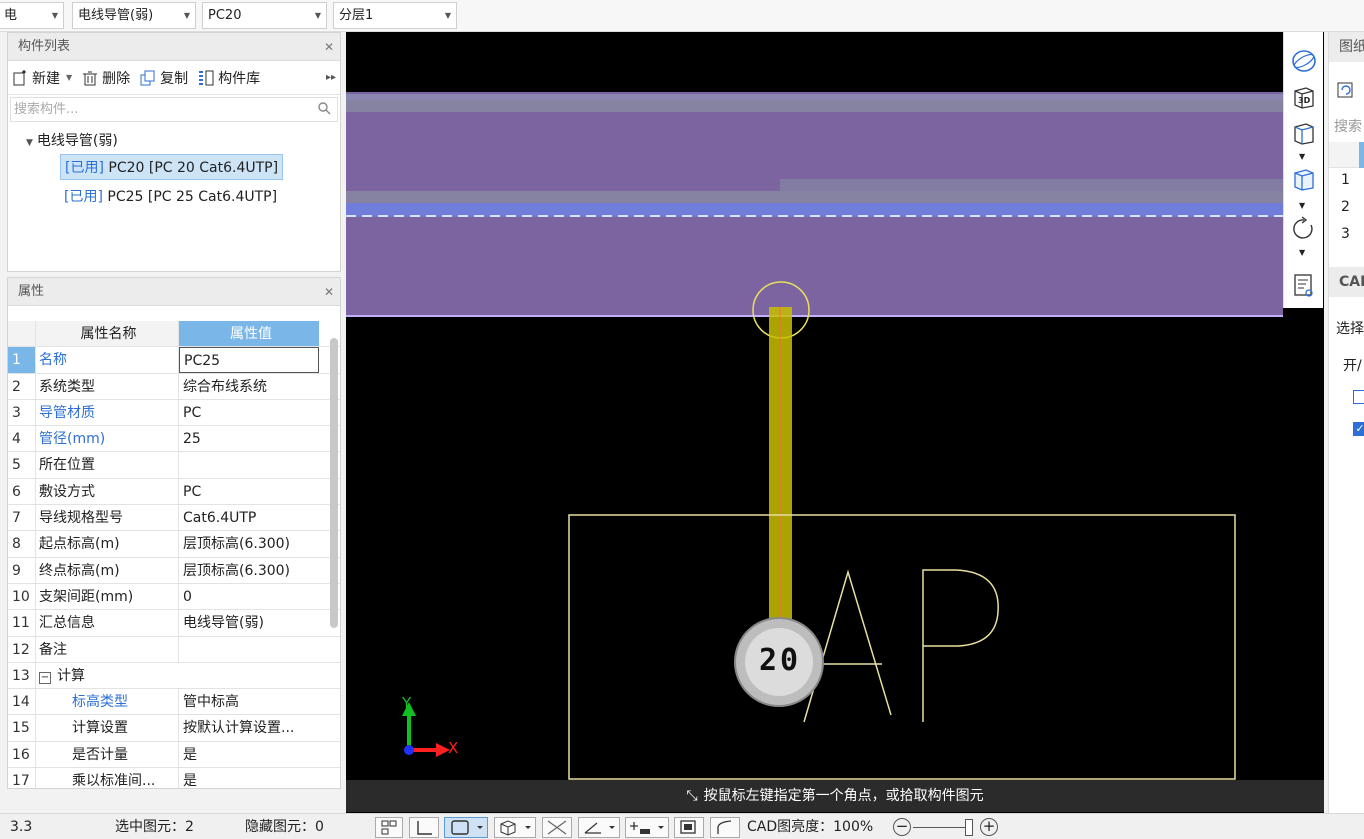 The width and height of the screenshot is (1364, 839). Describe the element at coordinates (174, 570) in the screenshot. I see `property-row: 9 终点标高(m) 层顶标高(6.300)` at that location.